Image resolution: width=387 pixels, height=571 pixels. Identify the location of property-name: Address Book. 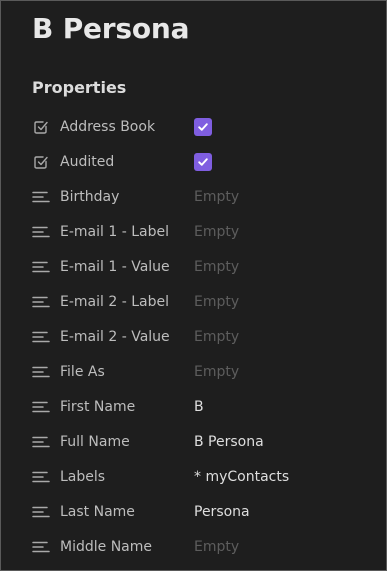
(107, 127).